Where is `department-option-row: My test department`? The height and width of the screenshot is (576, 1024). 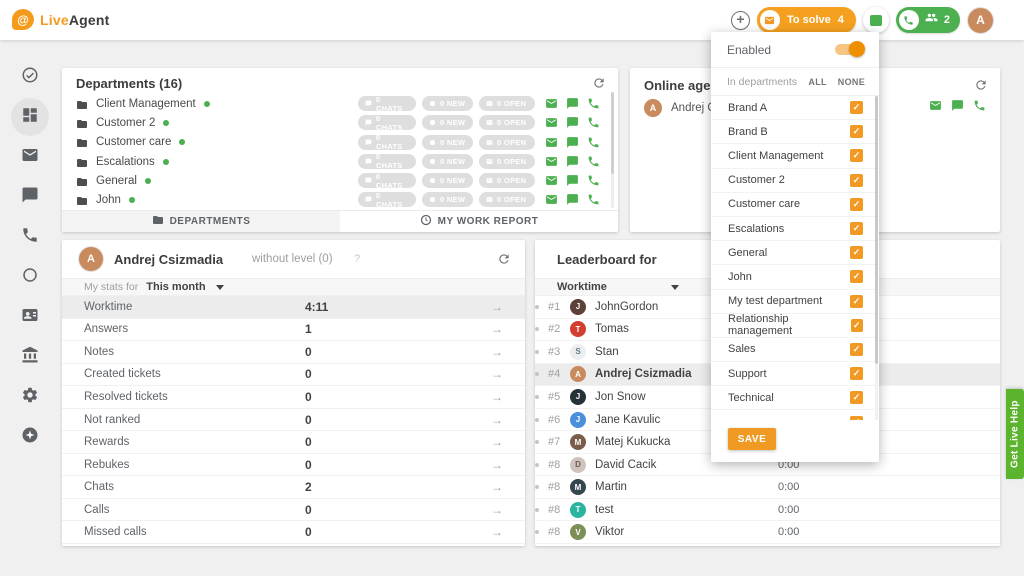
department-option-row: My test department is located at coordinates (795, 302).